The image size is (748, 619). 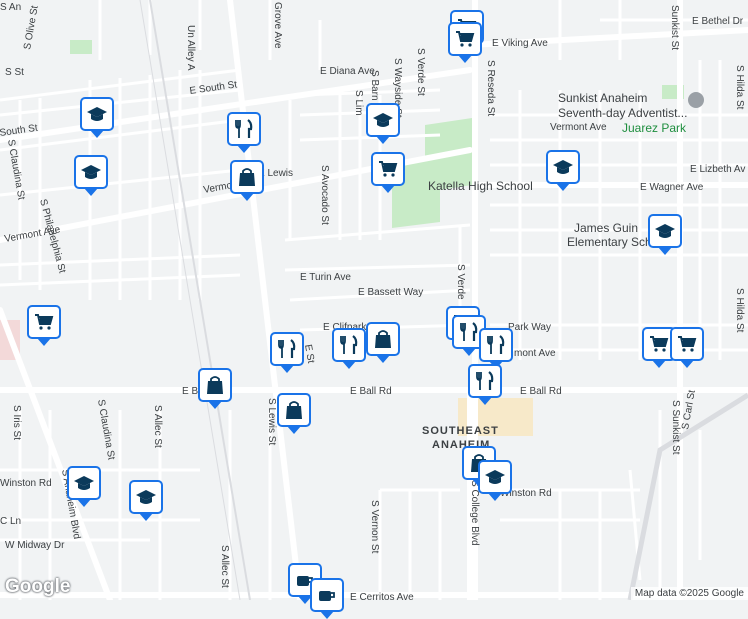 I want to click on label-katella-high: Katella High School, so click(x=480, y=186).